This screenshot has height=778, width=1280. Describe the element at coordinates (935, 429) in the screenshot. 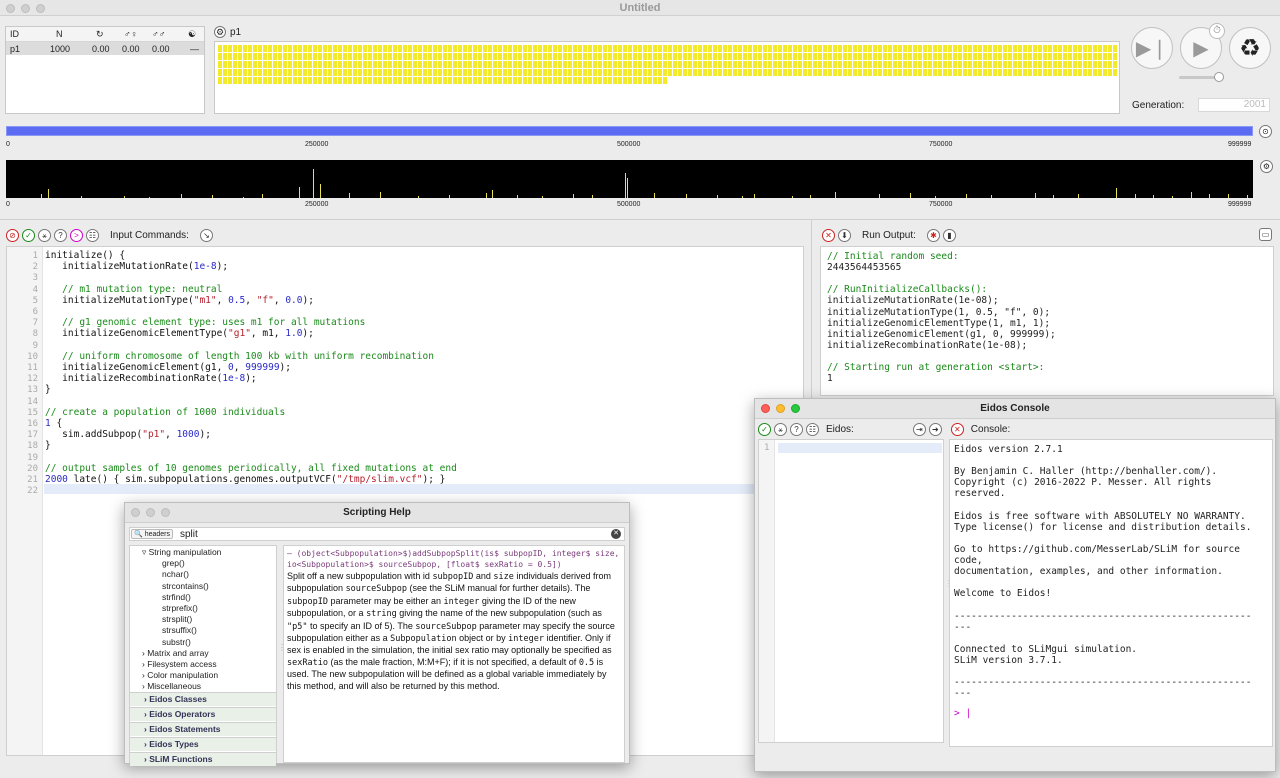

I see `execute-all-icon: ➜` at that location.